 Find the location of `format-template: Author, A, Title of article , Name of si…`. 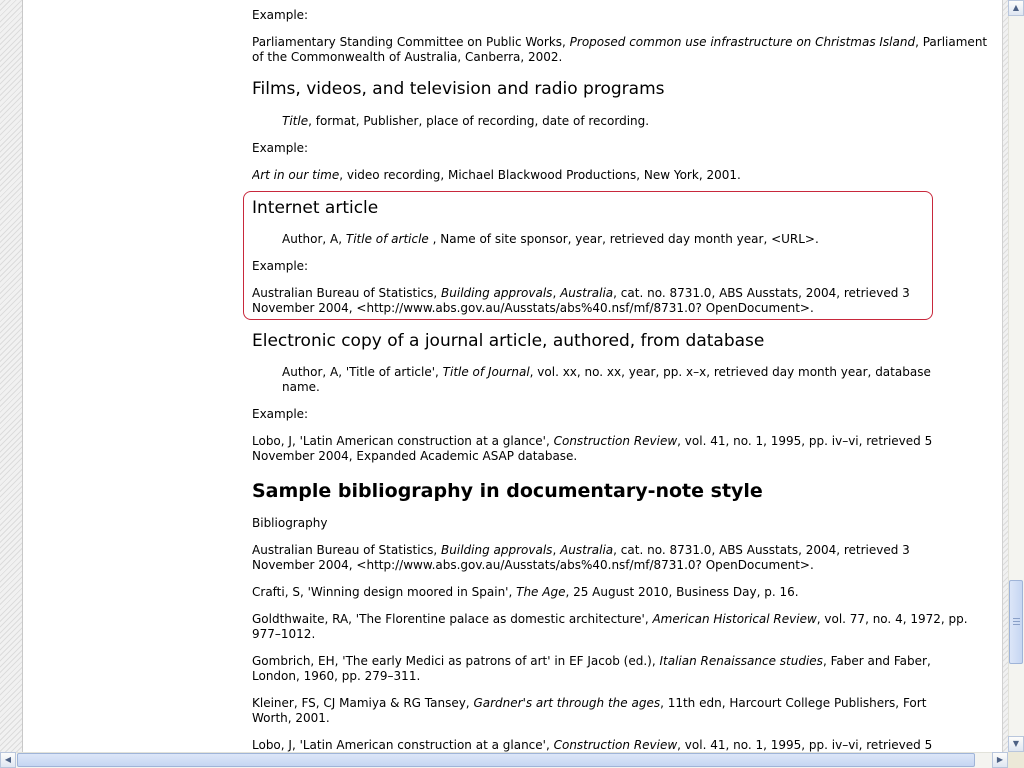

format-template: Author, A, Title of article , Name of si… is located at coordinates (550, 239).